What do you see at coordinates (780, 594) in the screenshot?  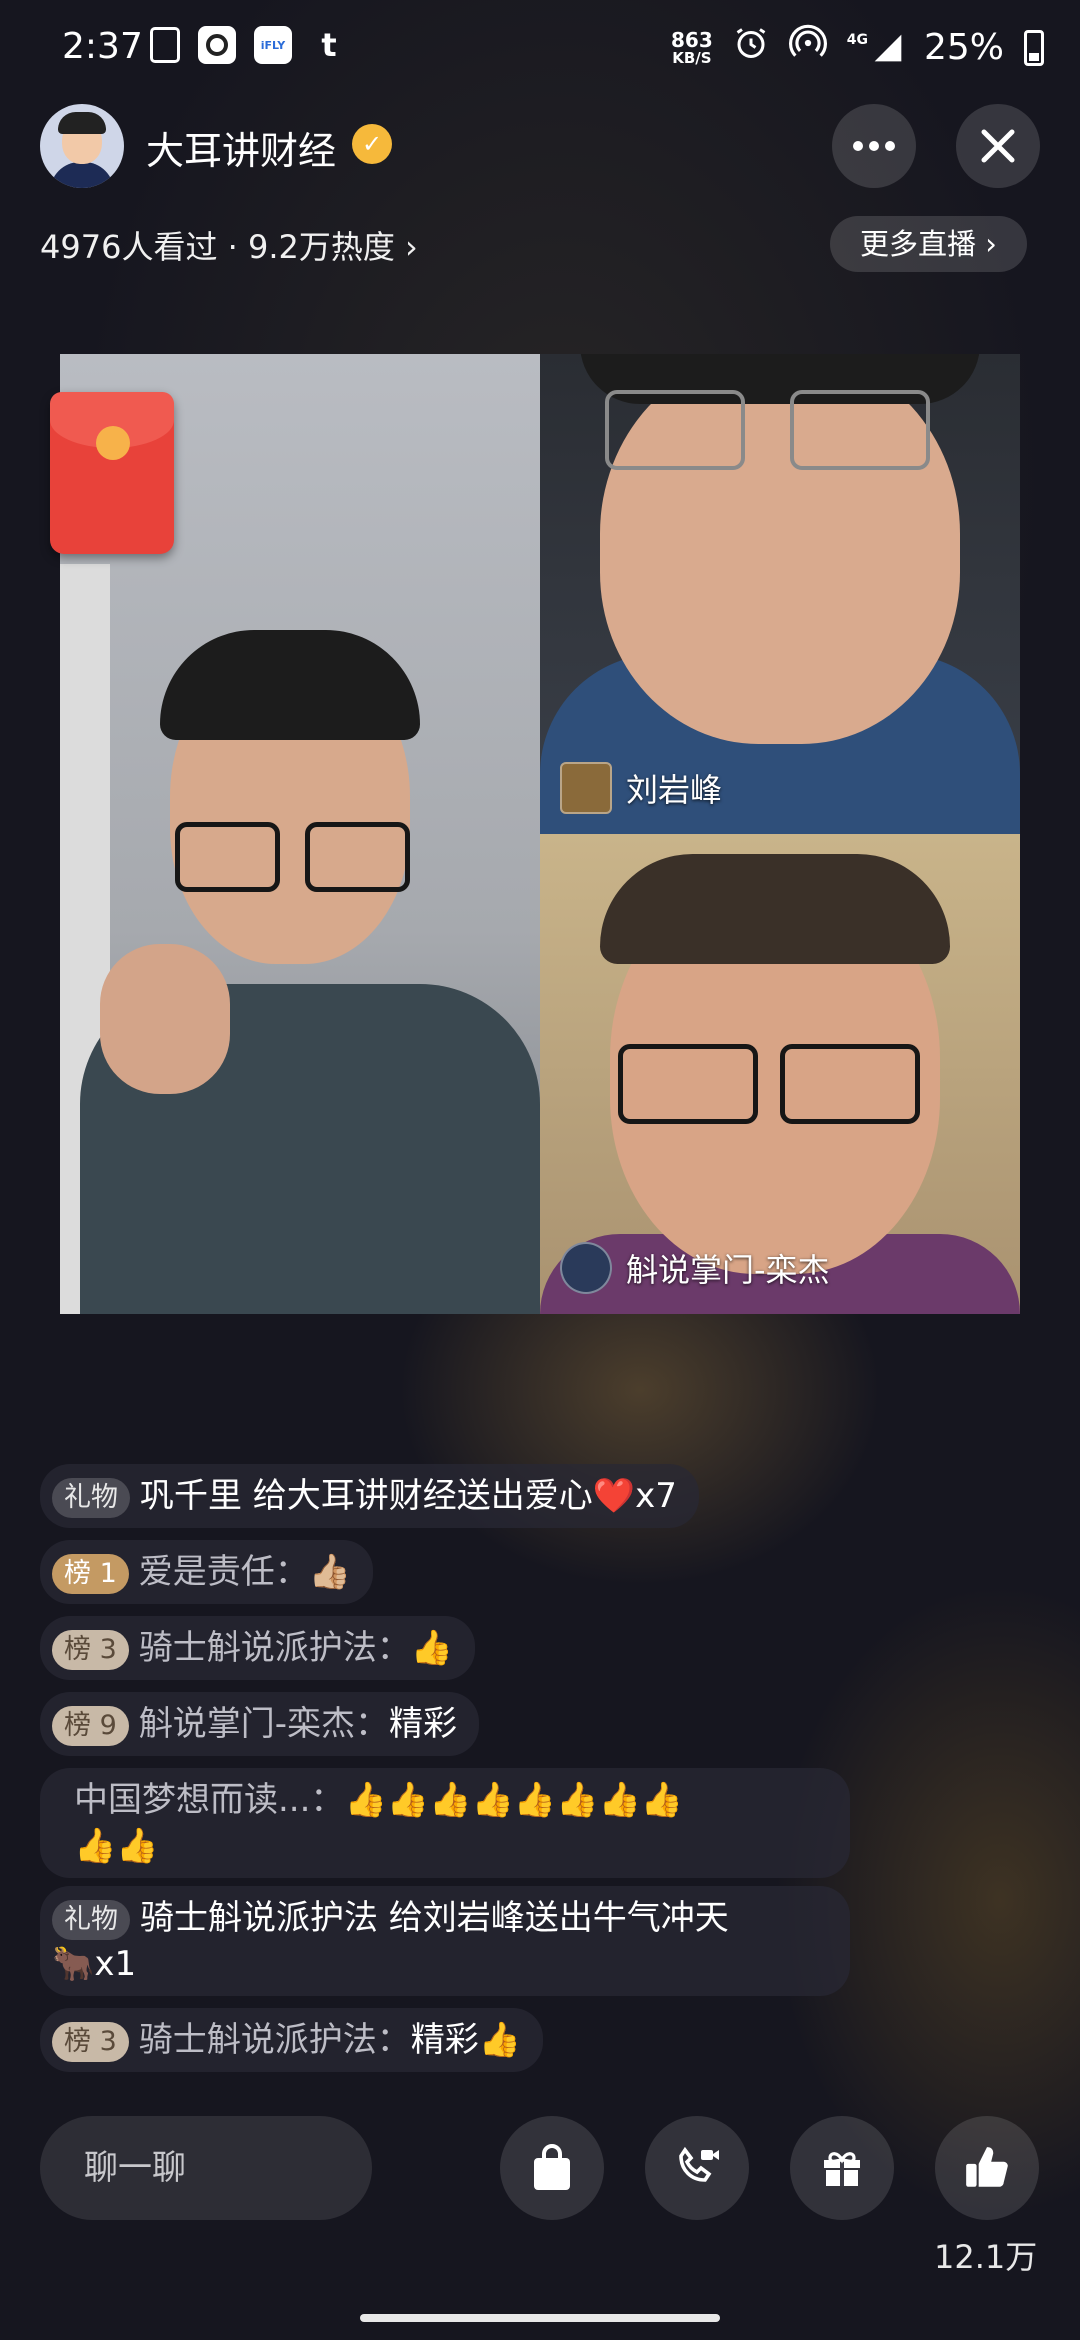 I see `guest-video-tile-1: 刘岩峰` at bounding box center [780, 594].